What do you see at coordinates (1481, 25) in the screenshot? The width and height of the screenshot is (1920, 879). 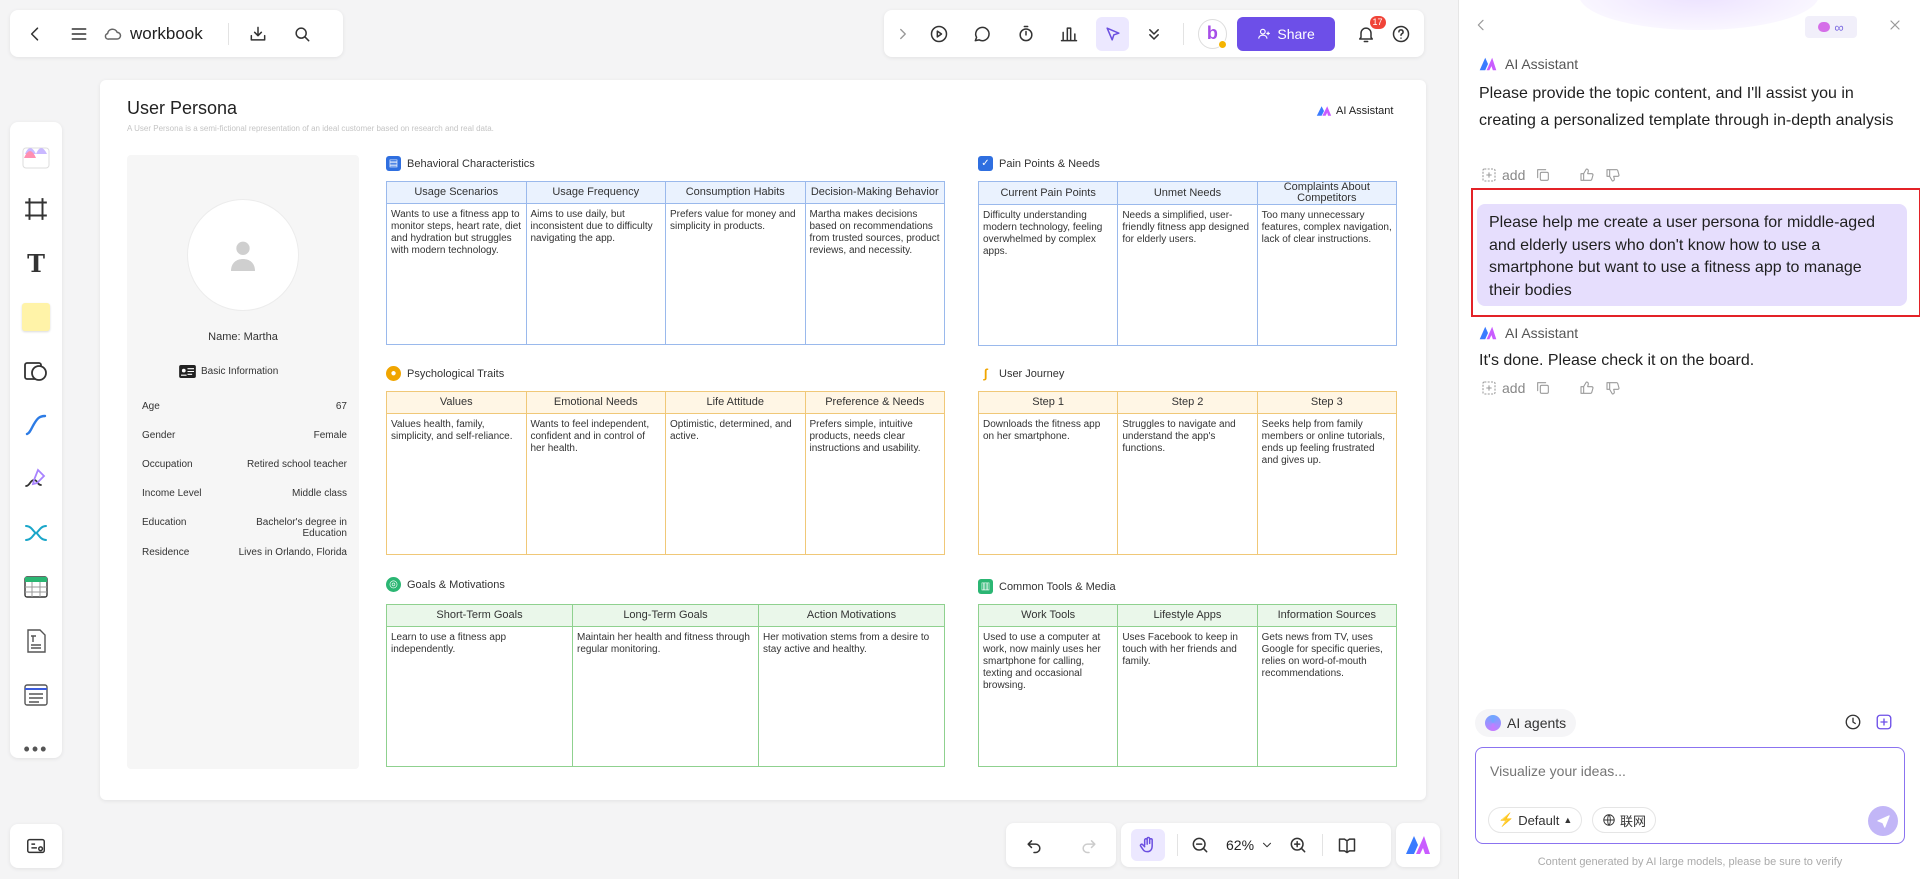 I see `collapse-icon` at bounding box center [1481, 25].